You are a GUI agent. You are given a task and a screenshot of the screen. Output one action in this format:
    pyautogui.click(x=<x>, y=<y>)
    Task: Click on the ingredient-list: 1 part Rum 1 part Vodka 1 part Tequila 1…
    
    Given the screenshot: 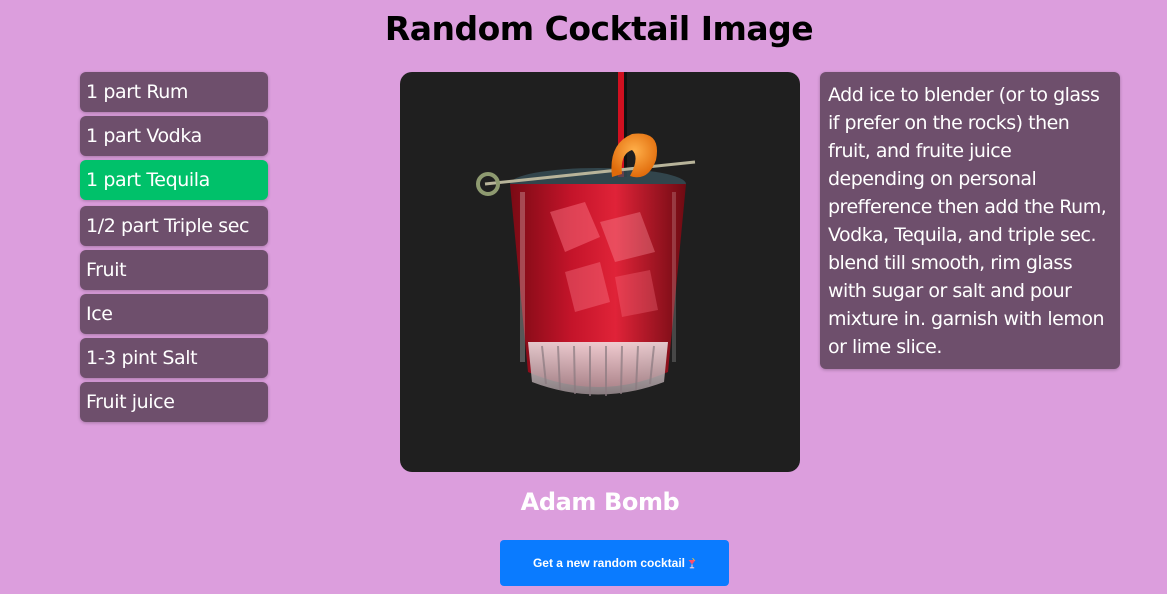 What is the action you would take?
    pyautogui.click(x=174, y=249)
    